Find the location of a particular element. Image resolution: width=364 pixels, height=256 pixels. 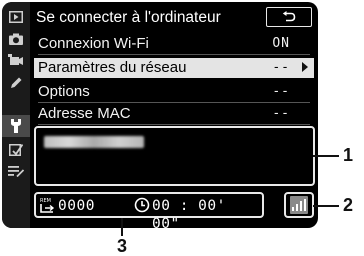

remaining-images-icon: REM is located at coordinates (47, 205).